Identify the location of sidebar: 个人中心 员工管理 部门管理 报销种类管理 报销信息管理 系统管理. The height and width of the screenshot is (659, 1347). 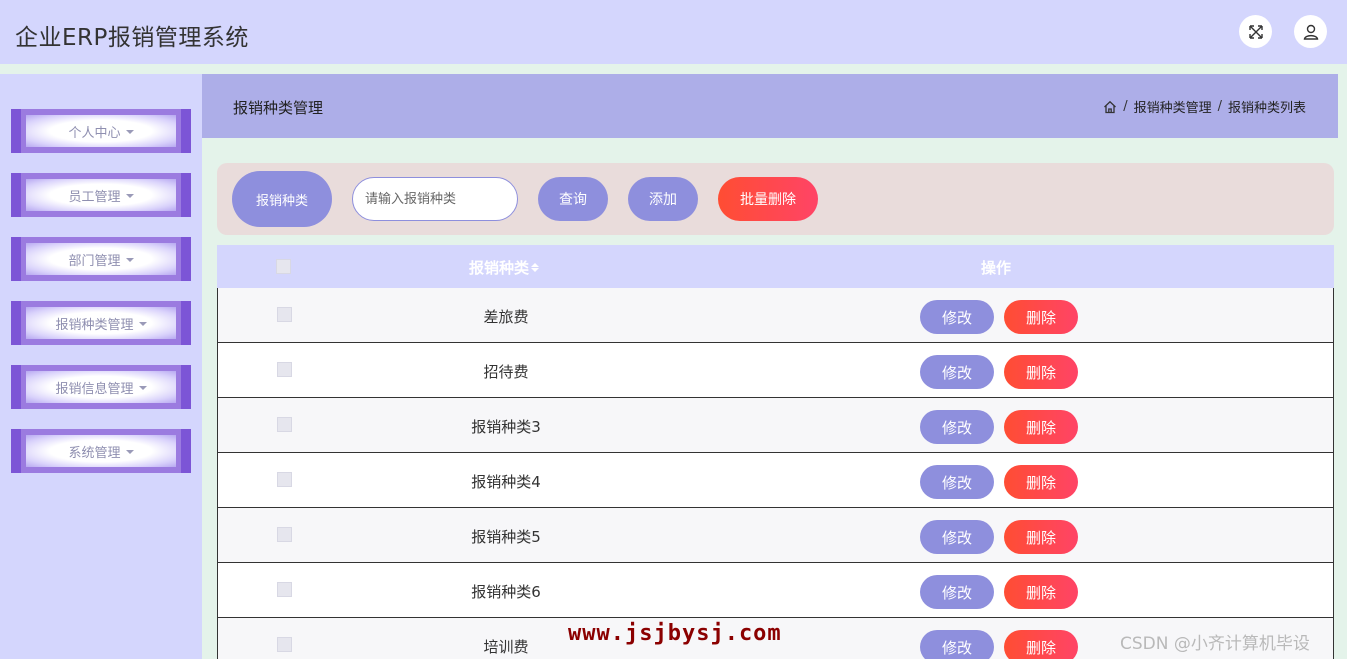
(101, 366).